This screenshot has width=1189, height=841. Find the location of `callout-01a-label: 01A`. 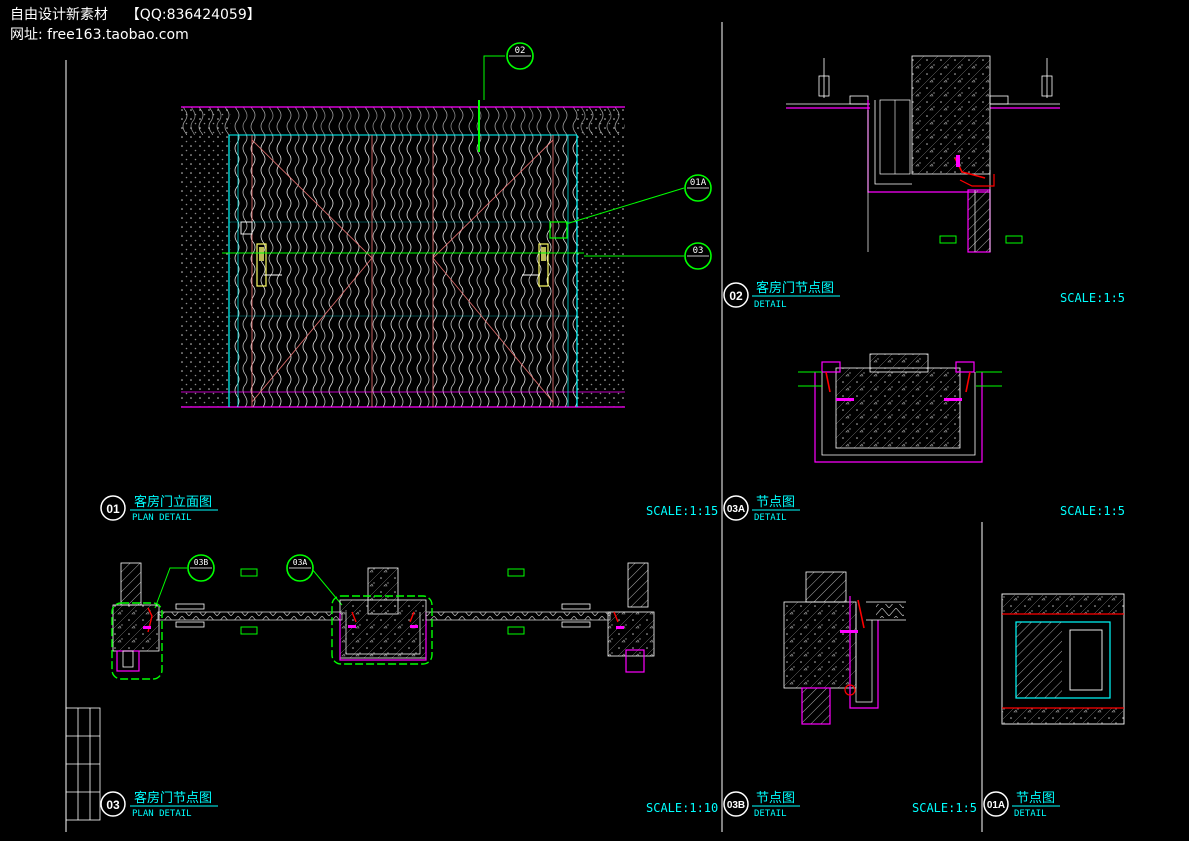

callout-01a-label: 01A is located at coordinates (698, 183).